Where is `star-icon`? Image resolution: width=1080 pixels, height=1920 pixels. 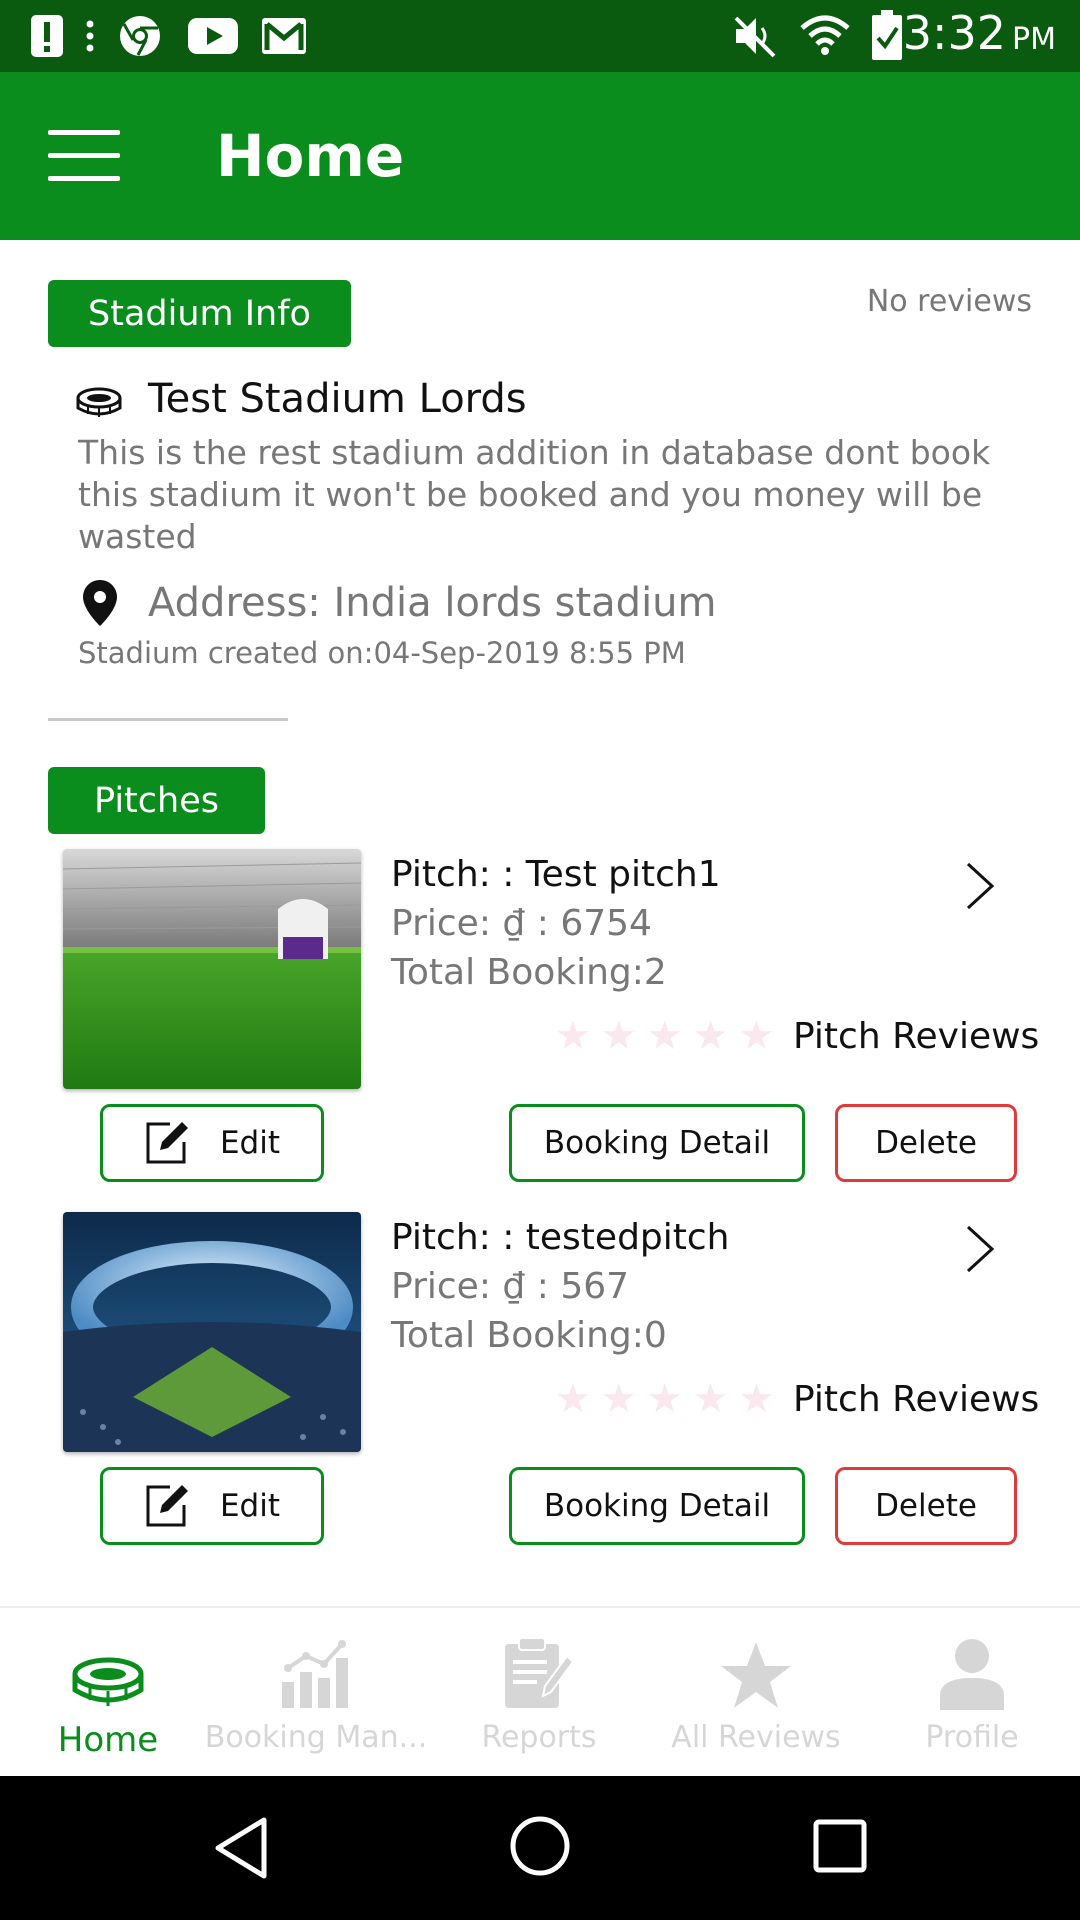
star-icon is located at coordinates (756, 1675).